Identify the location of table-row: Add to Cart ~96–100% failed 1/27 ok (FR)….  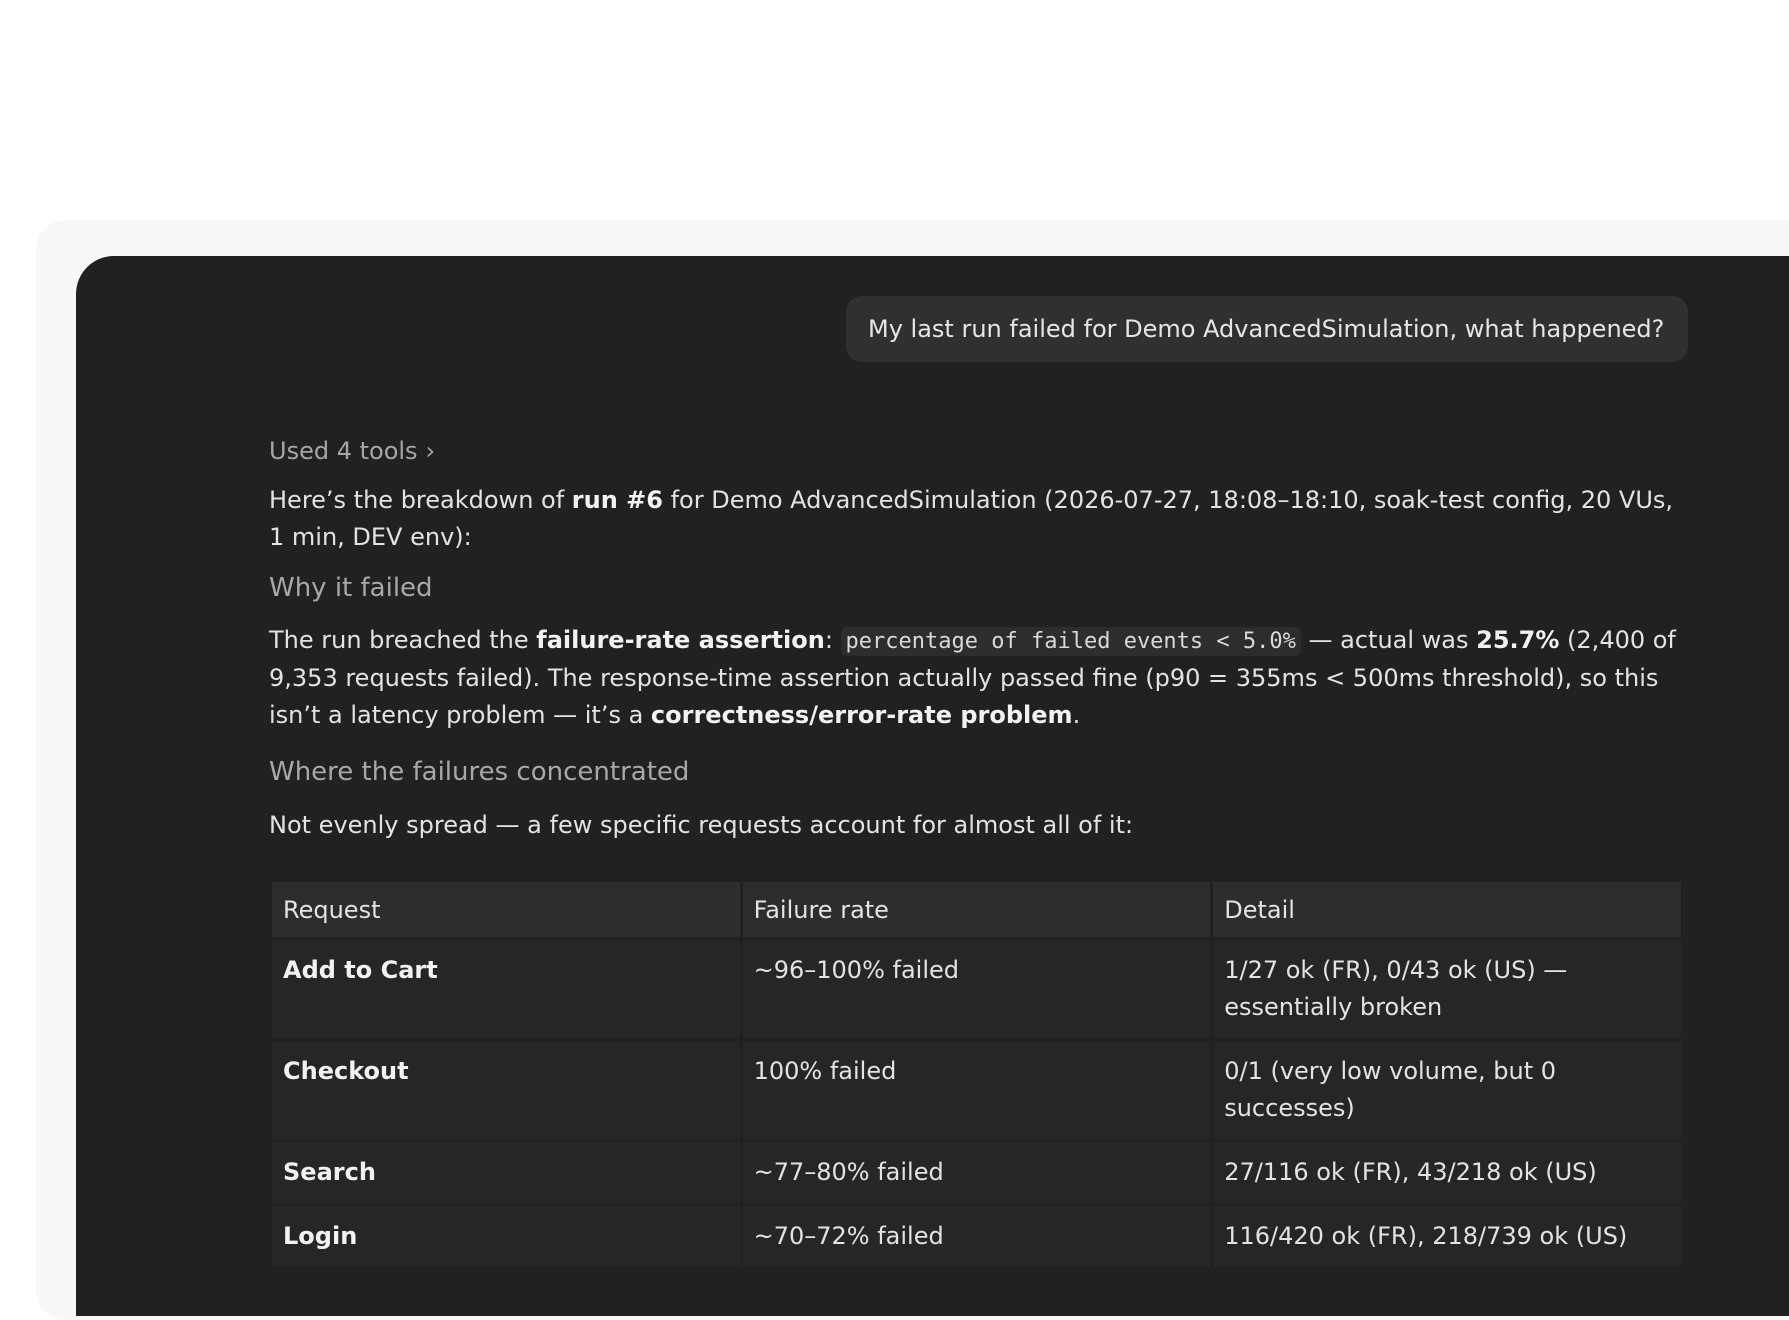
(976, 989).